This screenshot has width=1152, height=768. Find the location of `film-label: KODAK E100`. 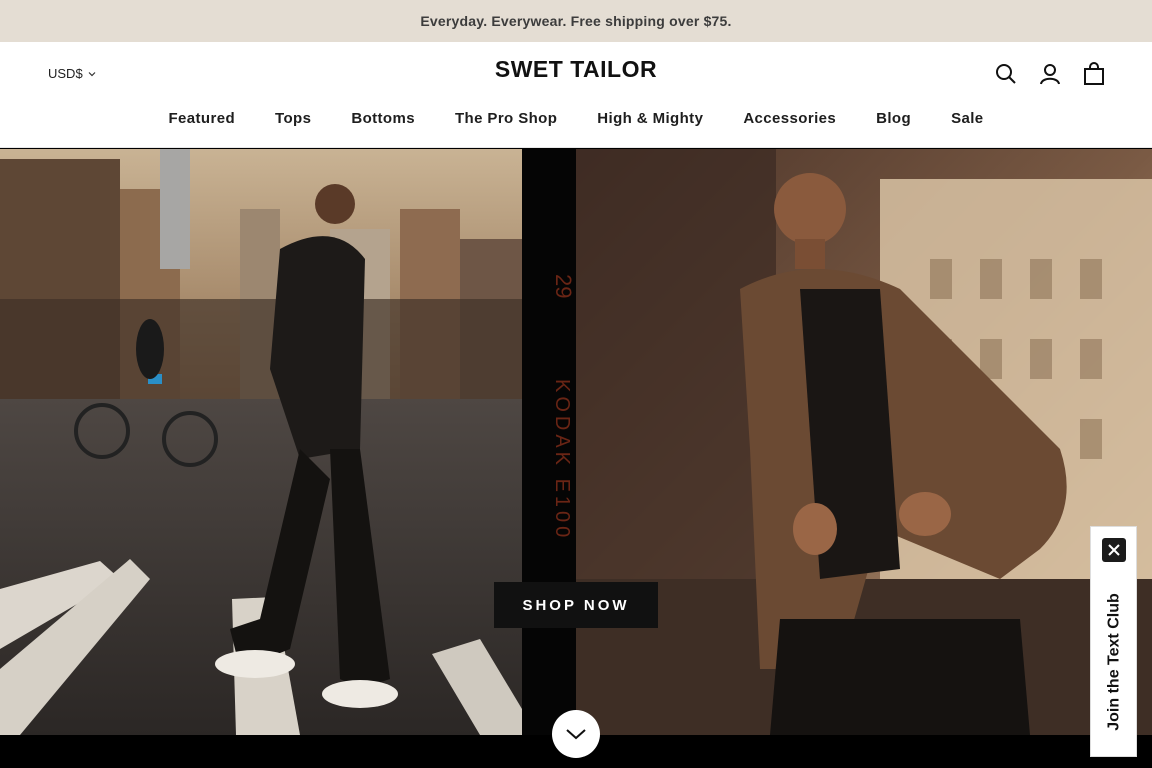

film-label: KODAK E100 is located at coordinates (562, 460).